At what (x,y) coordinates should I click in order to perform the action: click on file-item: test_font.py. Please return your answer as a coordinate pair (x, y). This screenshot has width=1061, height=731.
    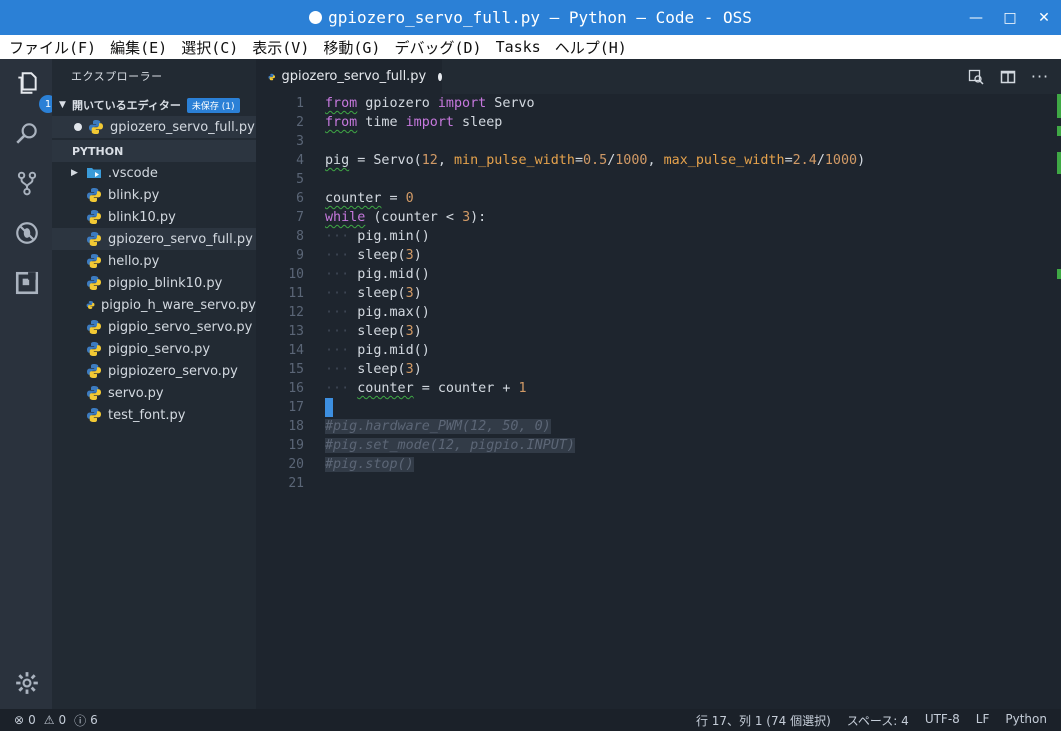
    Looking at the image, I should click on (154, 415).